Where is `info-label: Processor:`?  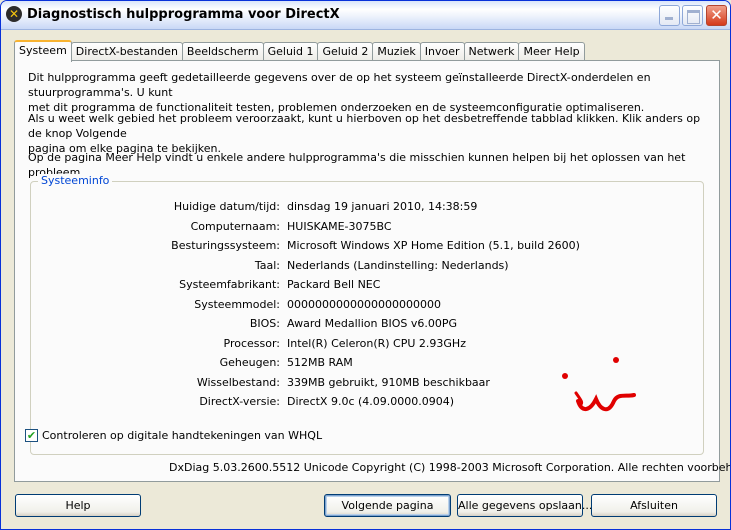 info-label: Processor: is located at coordinates (252, 343).